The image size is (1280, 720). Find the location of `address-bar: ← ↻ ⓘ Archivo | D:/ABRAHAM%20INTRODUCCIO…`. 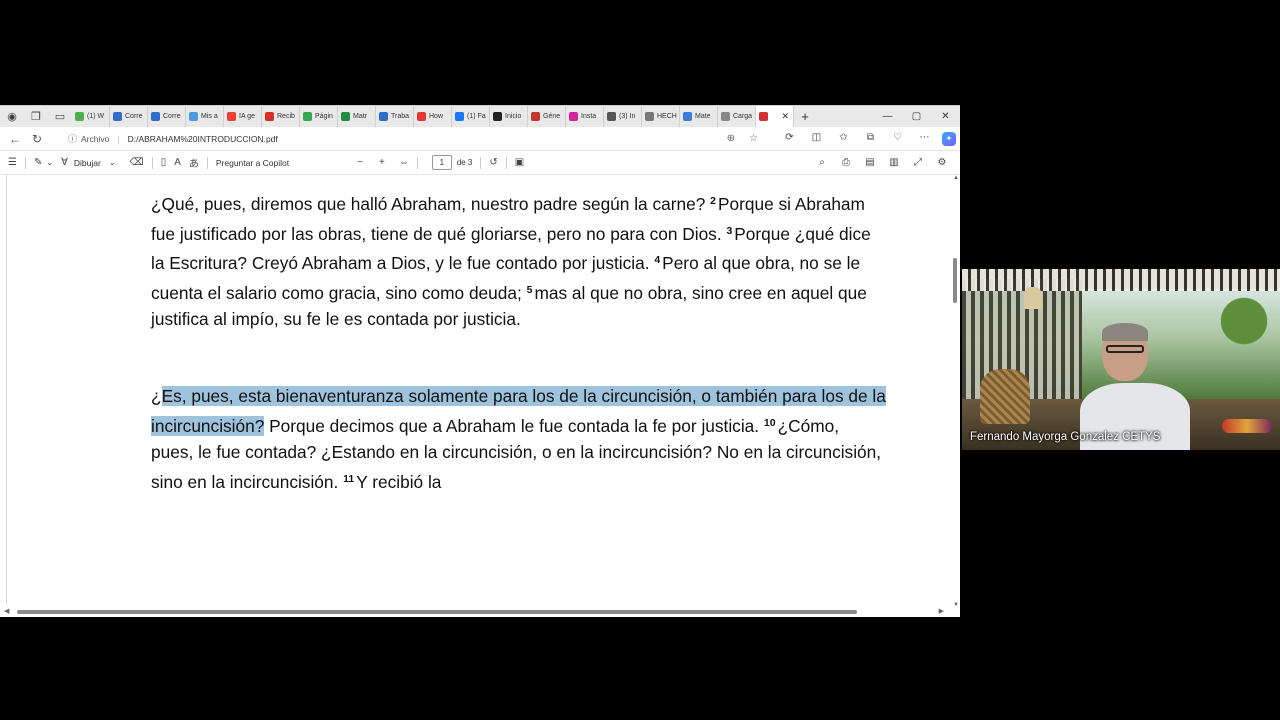

address-bar: ← ↻ ⓘ Archivo | D:/ABRAHAM%20INTRODUCCIO… is located at coordinates (480, 139).